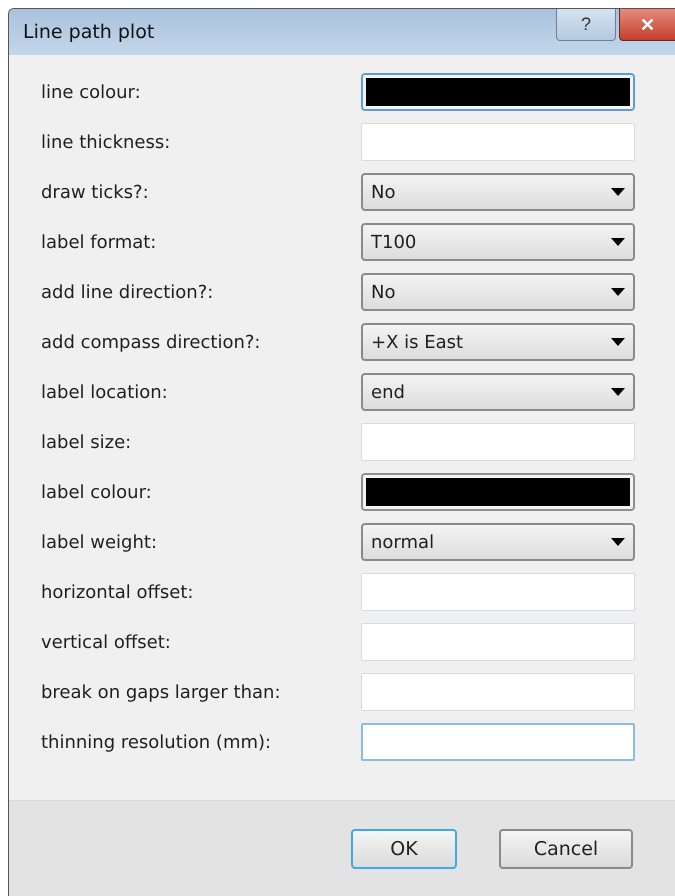 The image size is (675, 896). I want to click on field-label: label colour:, so click(97, 492).